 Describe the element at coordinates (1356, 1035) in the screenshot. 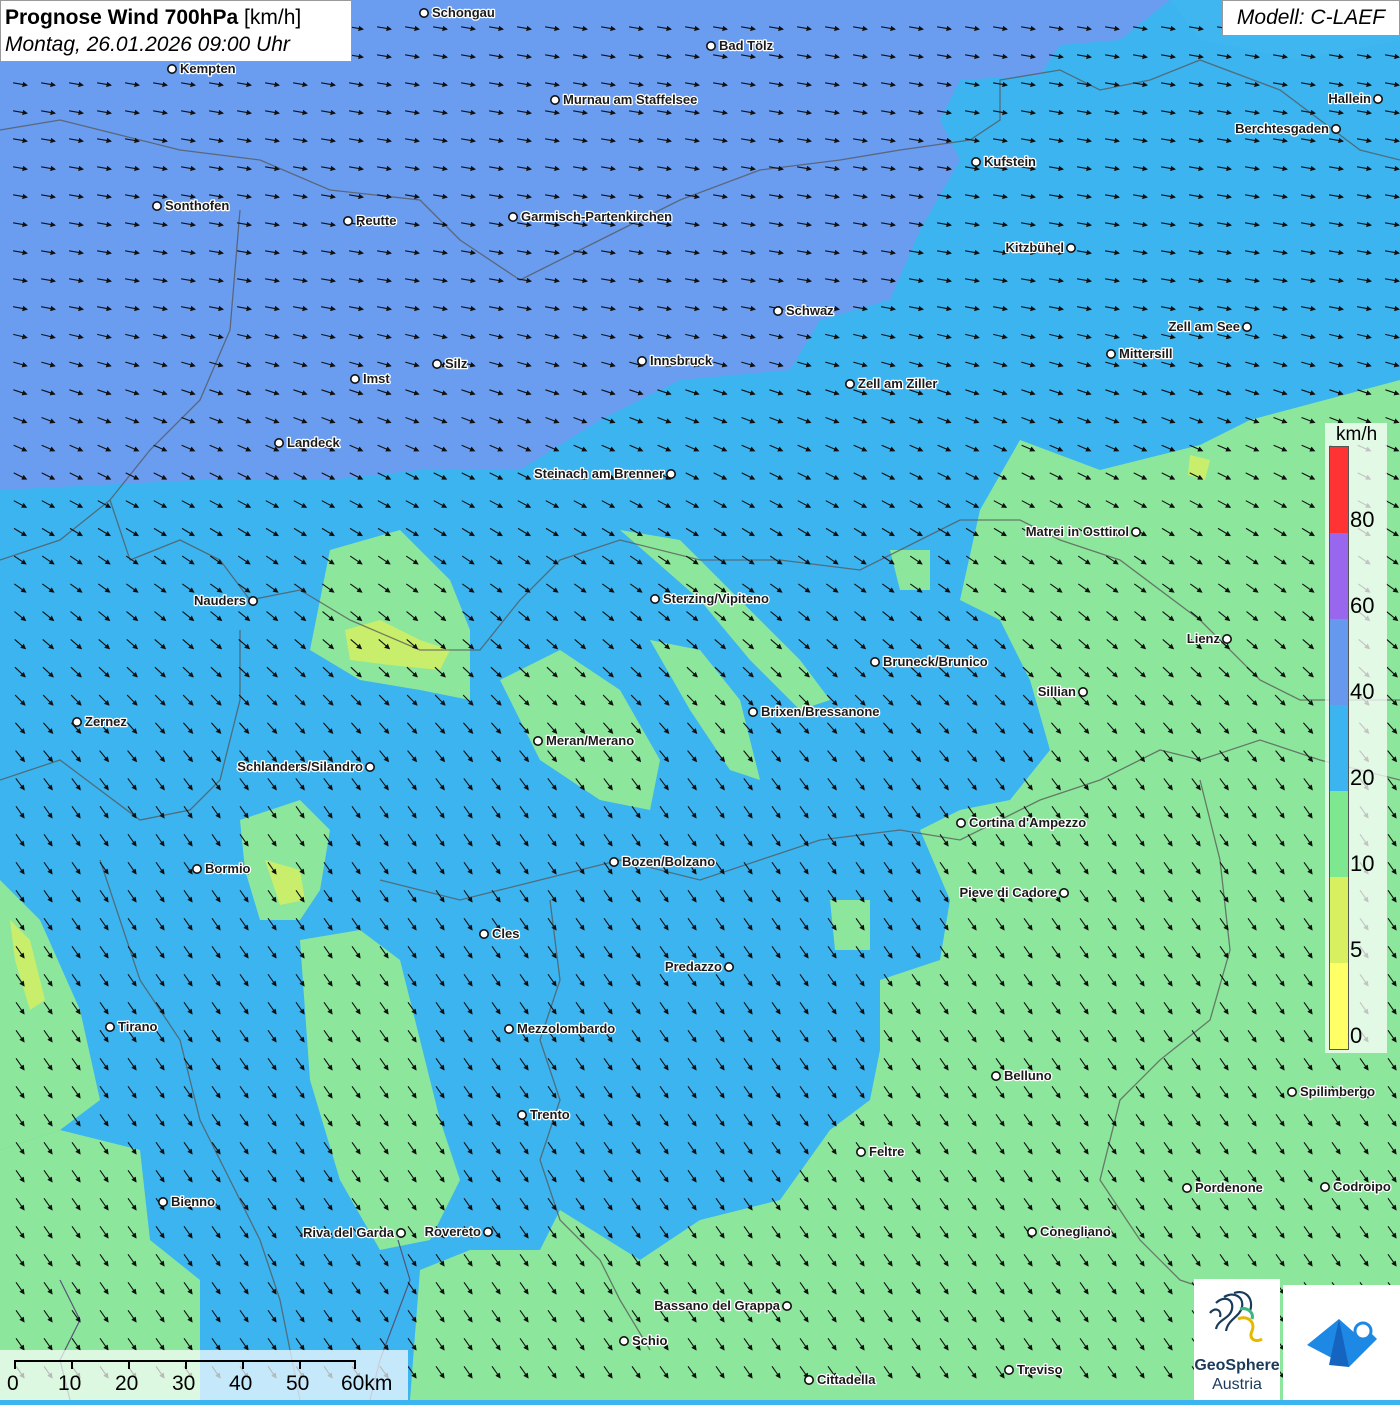

I see `legend-tick-0: 0` at that location.